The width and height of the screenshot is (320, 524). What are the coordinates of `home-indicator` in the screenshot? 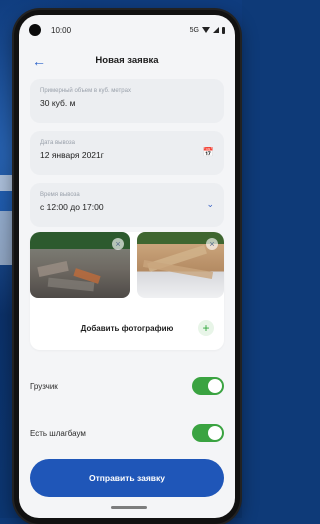 It's located at (129, 507).